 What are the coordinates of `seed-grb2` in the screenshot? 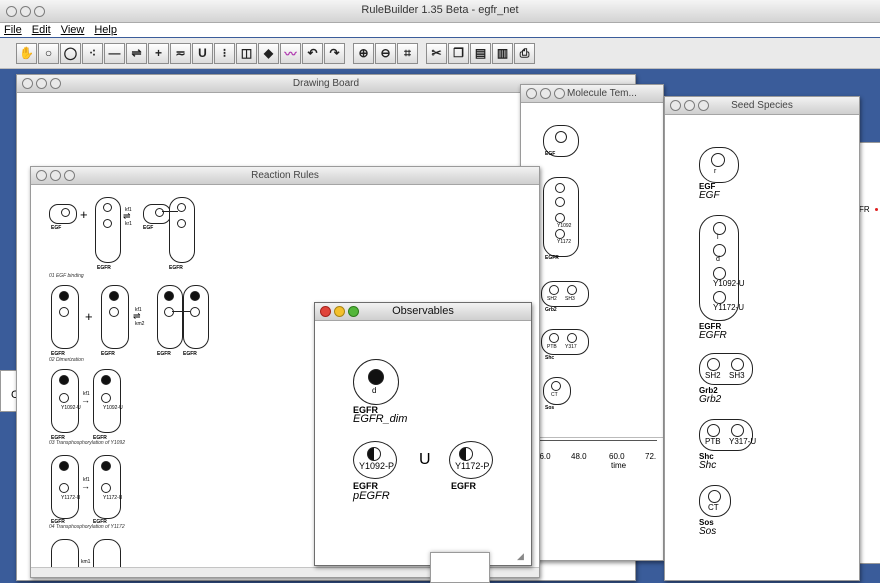 It's located at (726, 369).